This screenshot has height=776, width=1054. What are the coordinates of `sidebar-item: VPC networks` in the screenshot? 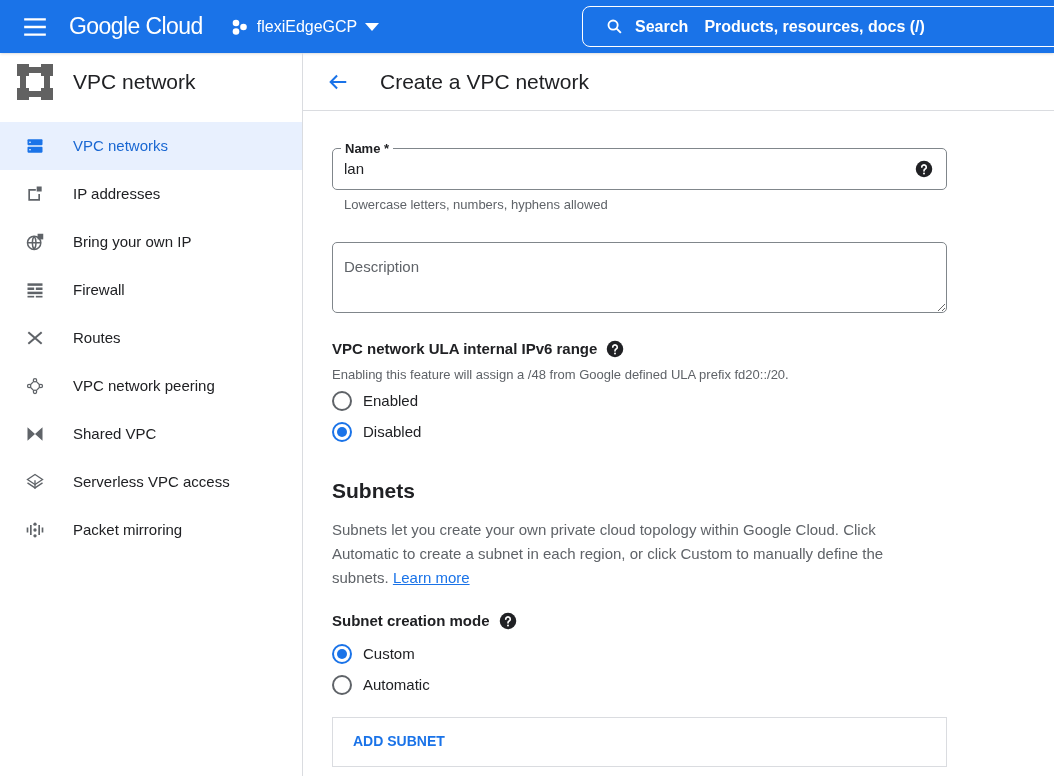 It's located at (151, 146).